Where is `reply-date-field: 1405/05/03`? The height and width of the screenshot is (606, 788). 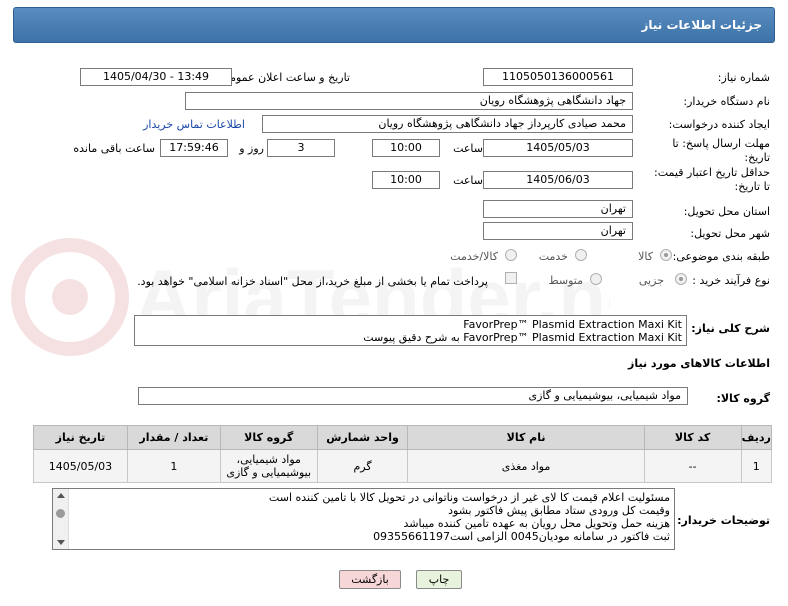
reply-date-field: 1405/05/03 is located at coordinates (558, 148).